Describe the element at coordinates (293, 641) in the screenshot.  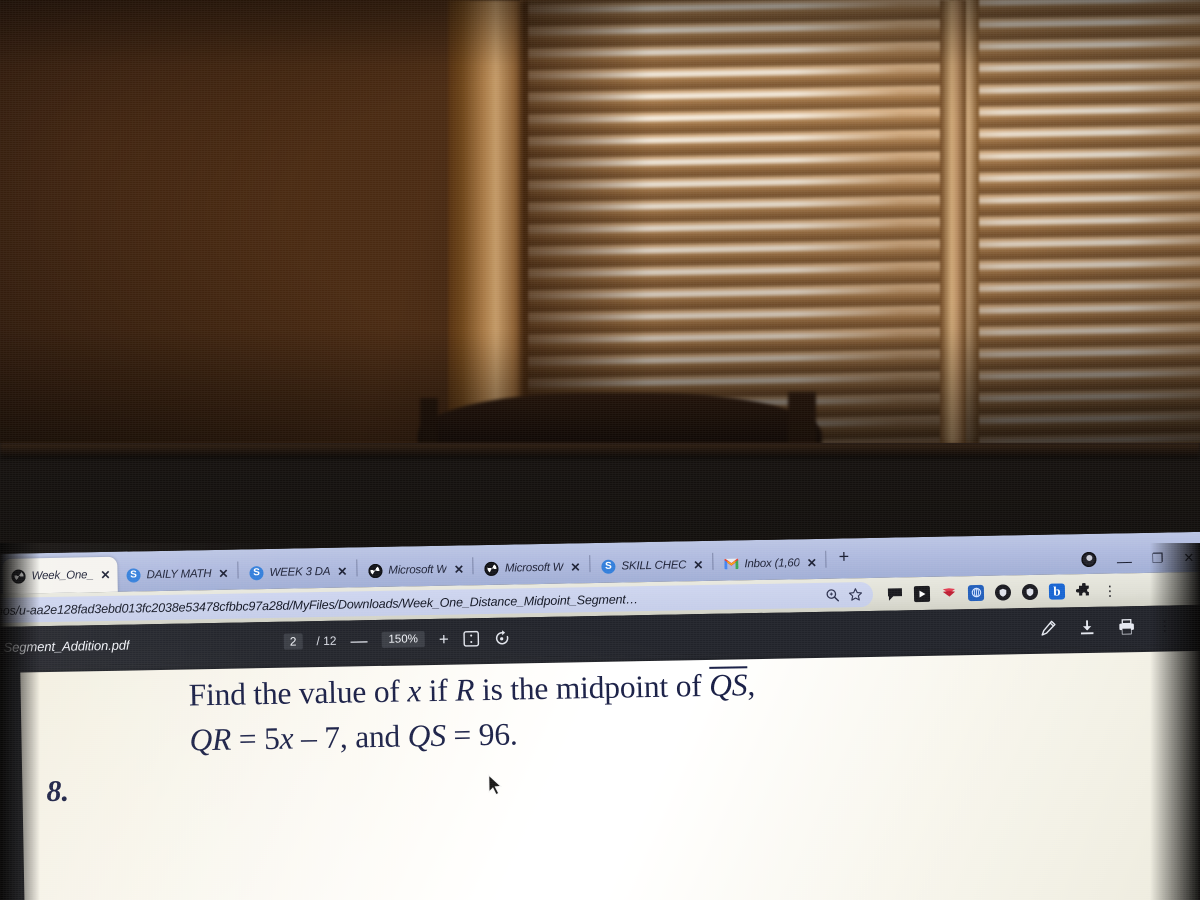
I see `page-number-input: 2` at that location.